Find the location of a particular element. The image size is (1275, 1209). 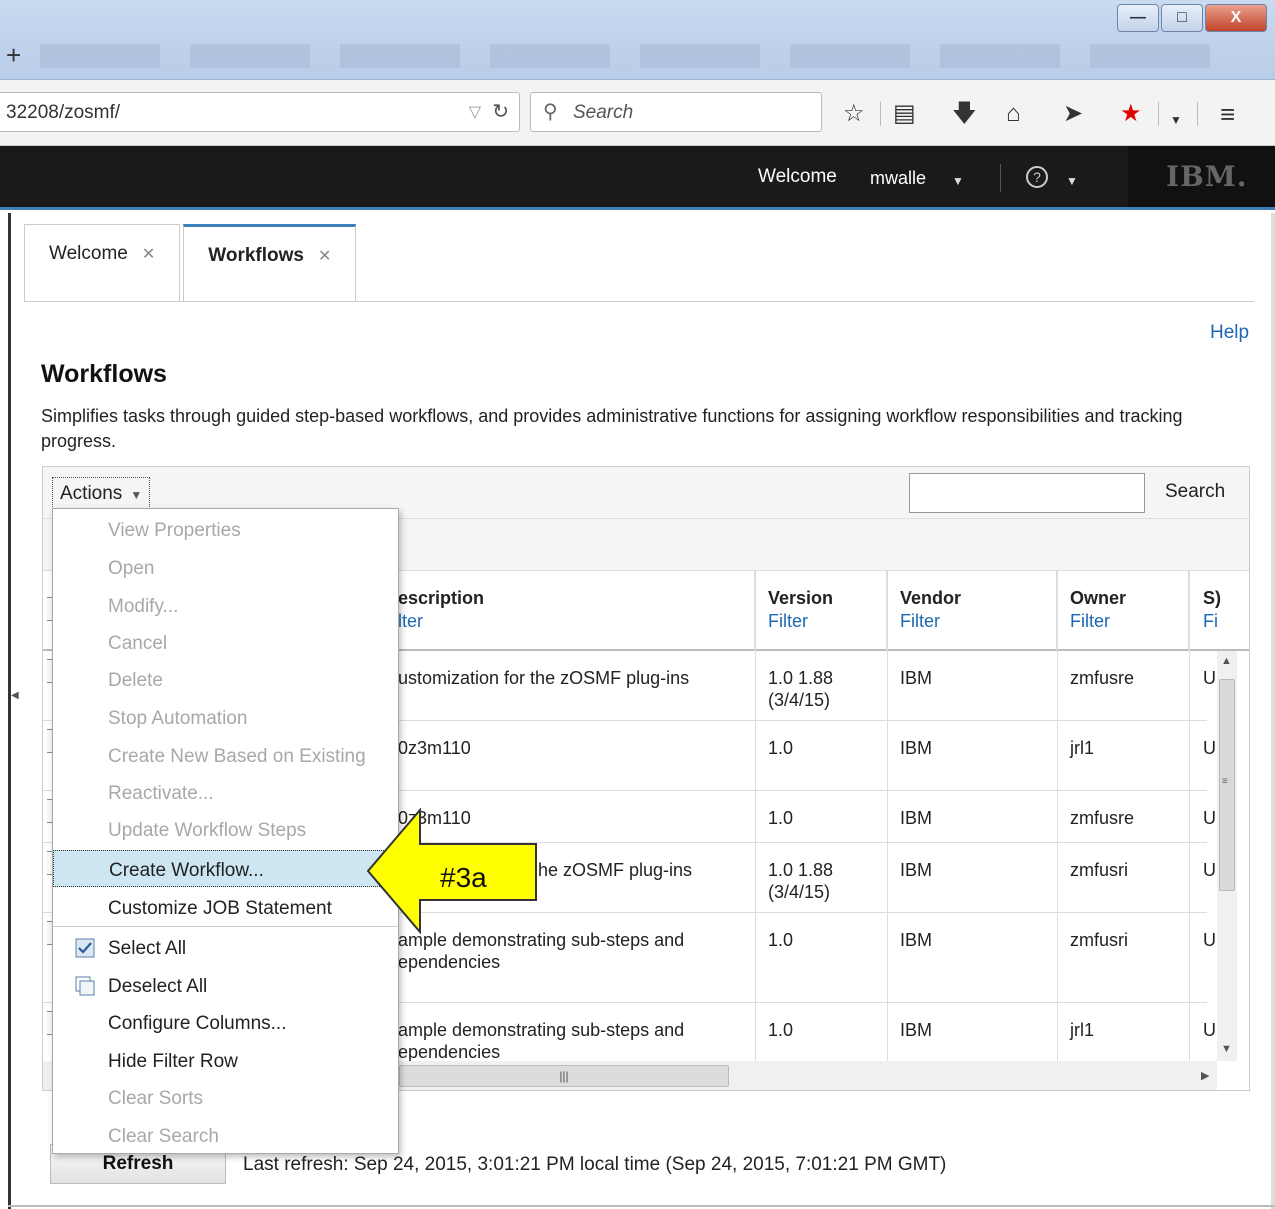

collapse-left-icon: ◀ is located at coordinates (15, 695).